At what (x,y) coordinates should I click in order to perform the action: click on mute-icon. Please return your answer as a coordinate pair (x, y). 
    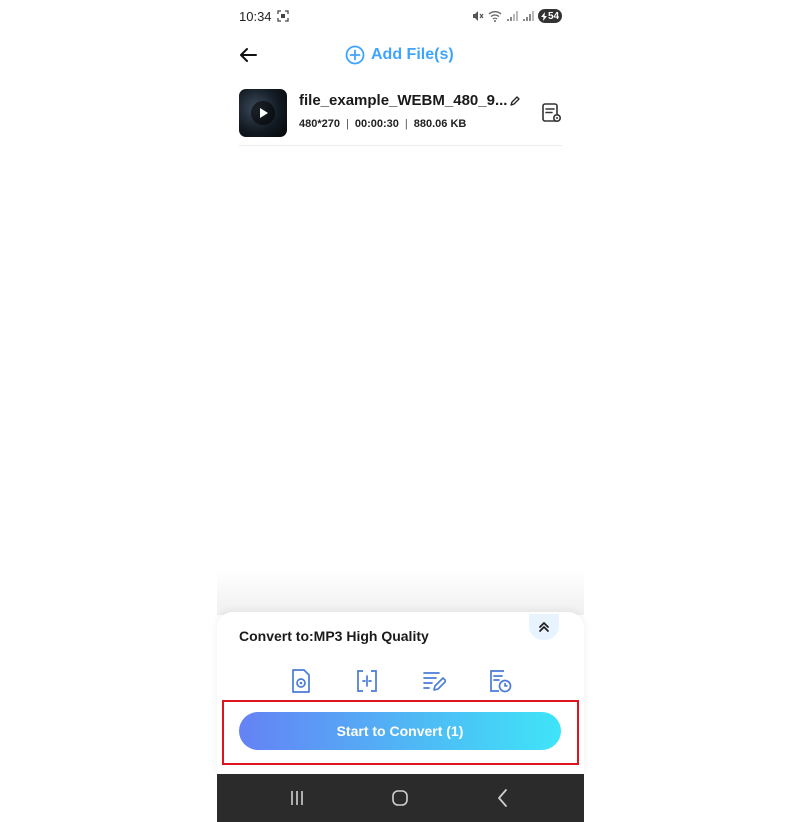
    Looking at the image, I should click on (478, 16).